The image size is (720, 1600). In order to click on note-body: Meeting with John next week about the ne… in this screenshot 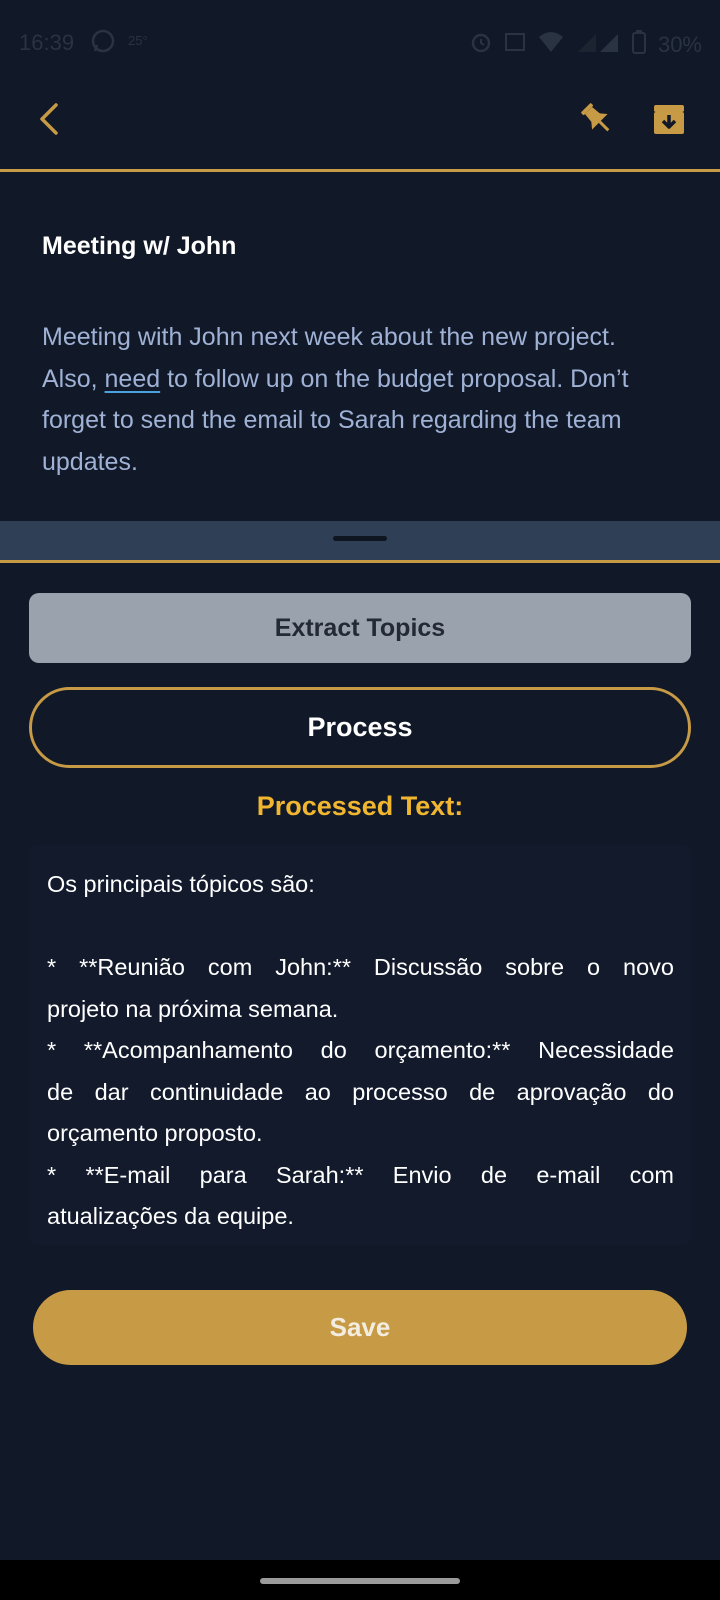, I will do `click(352, 400)`.